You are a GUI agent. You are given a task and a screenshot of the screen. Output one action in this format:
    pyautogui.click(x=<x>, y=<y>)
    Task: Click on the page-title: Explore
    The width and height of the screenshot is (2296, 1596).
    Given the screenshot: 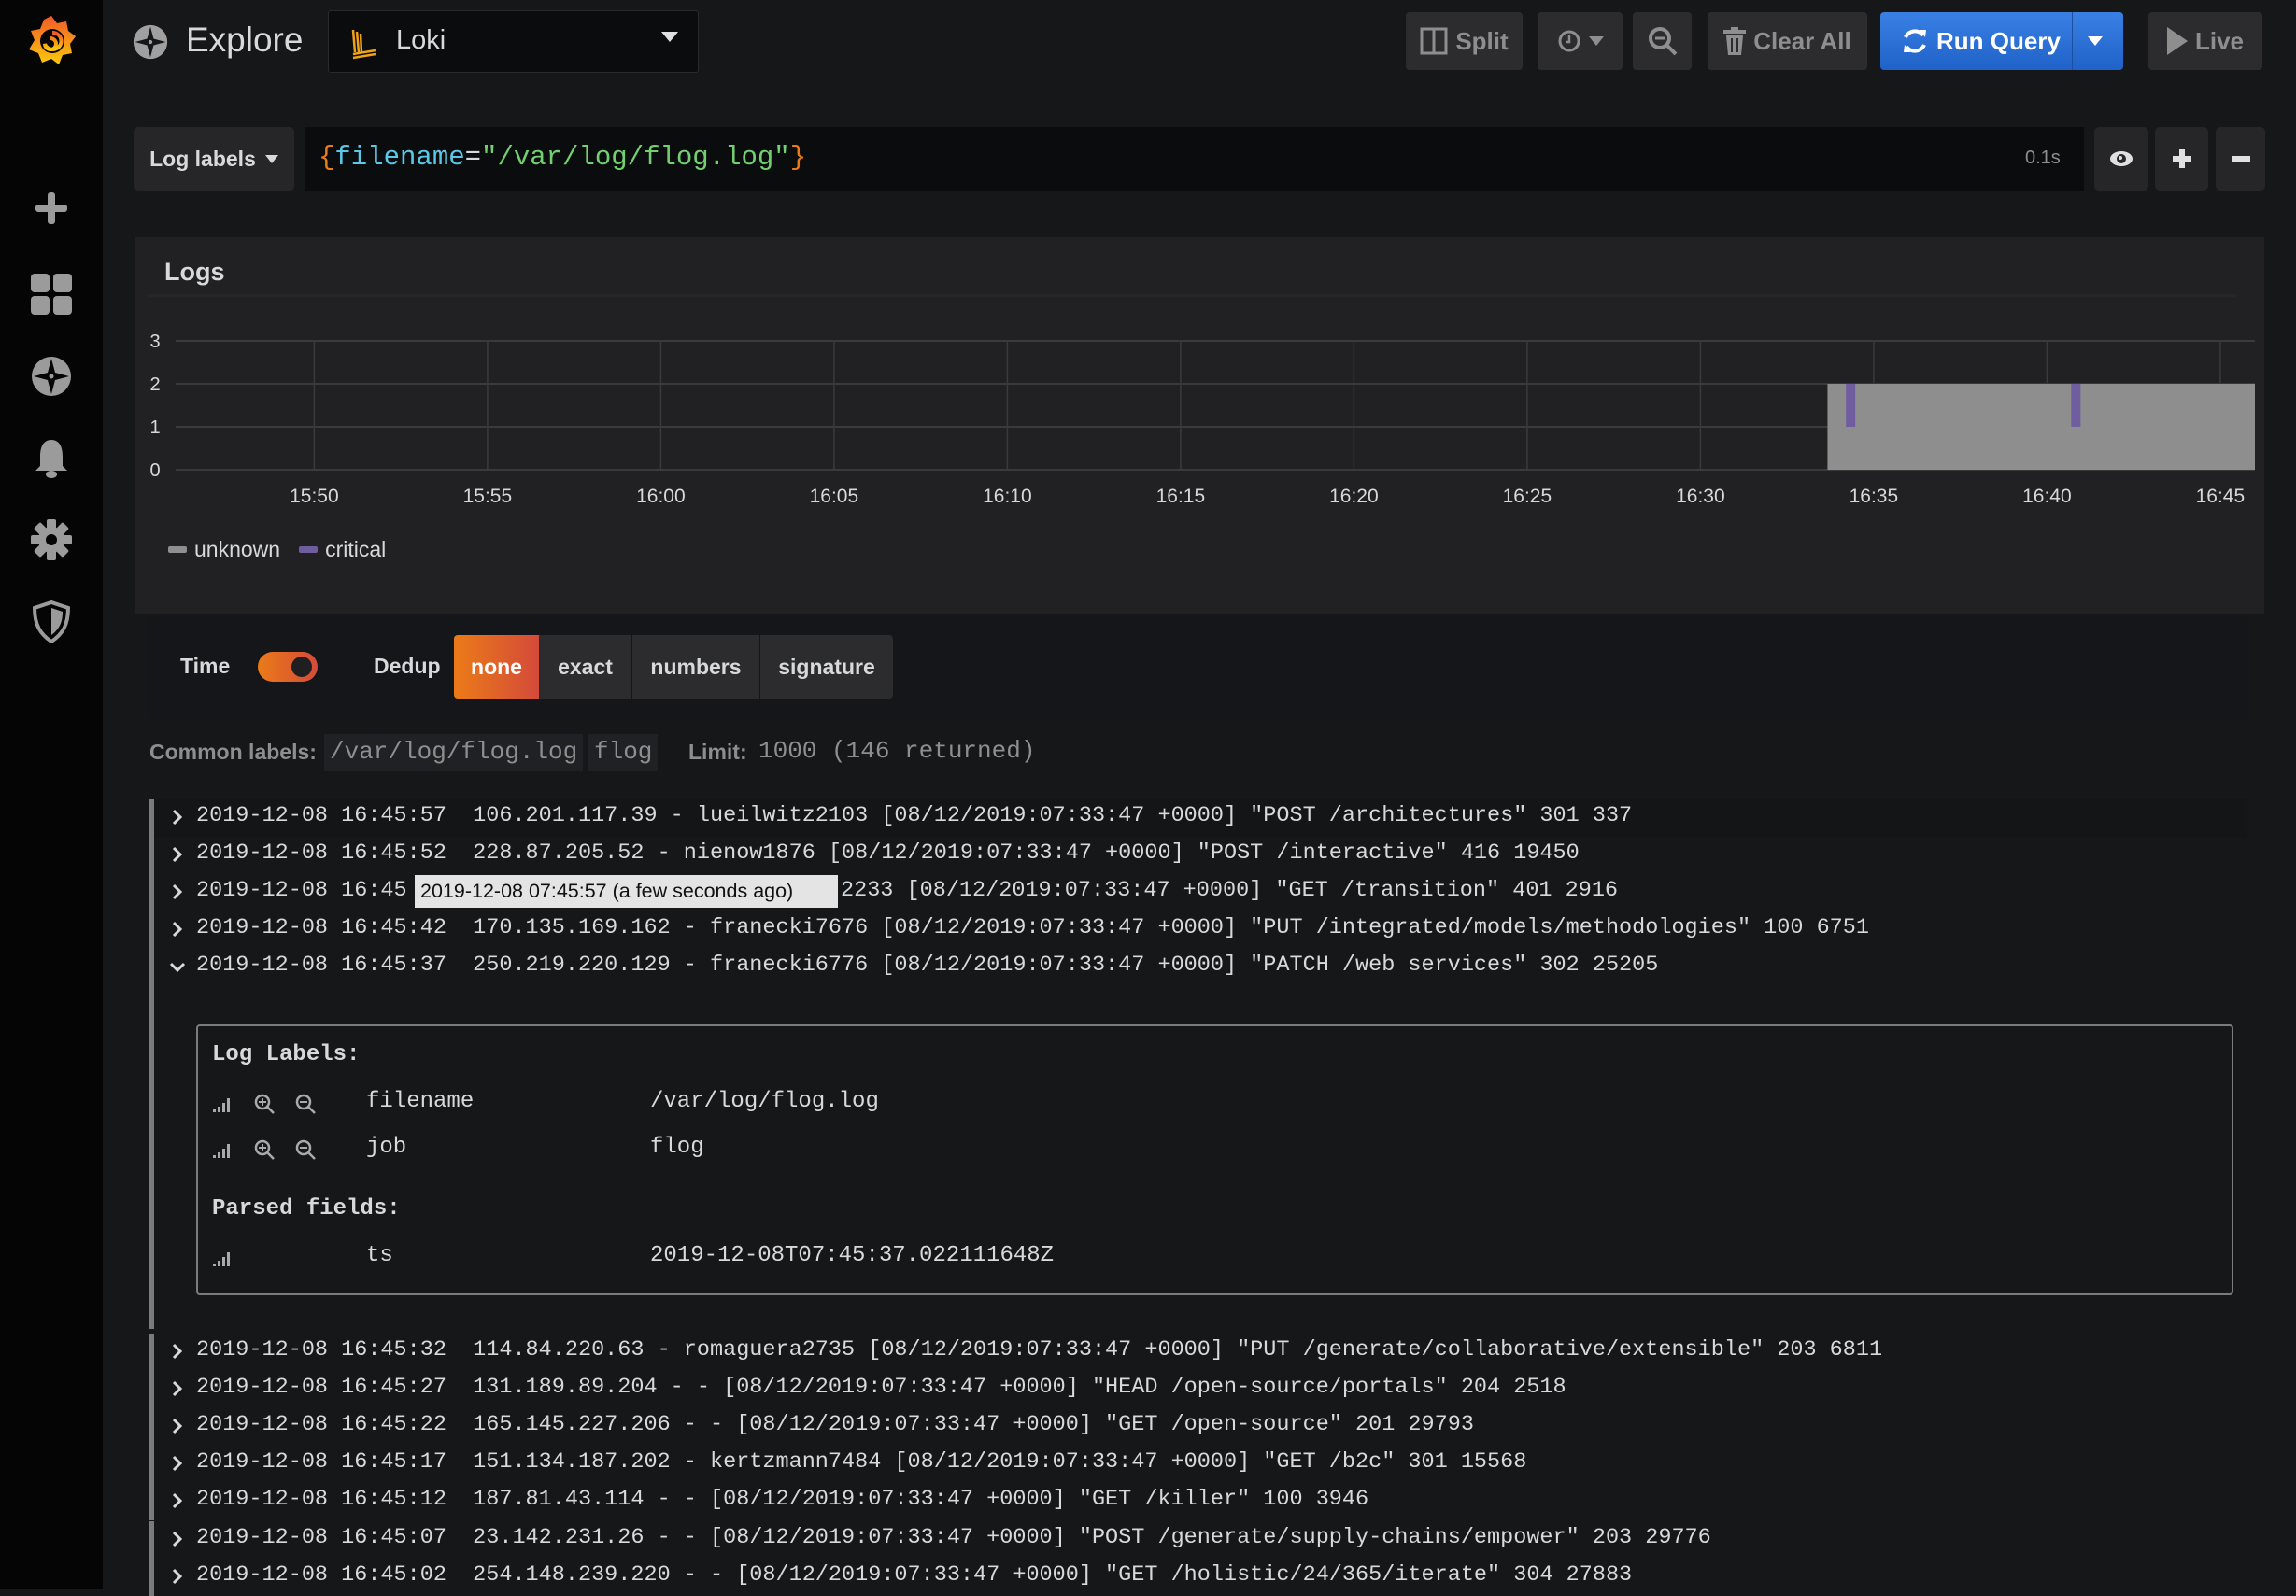 What is the action you would take?
    pyautogui.click(x=245, y=40)
    